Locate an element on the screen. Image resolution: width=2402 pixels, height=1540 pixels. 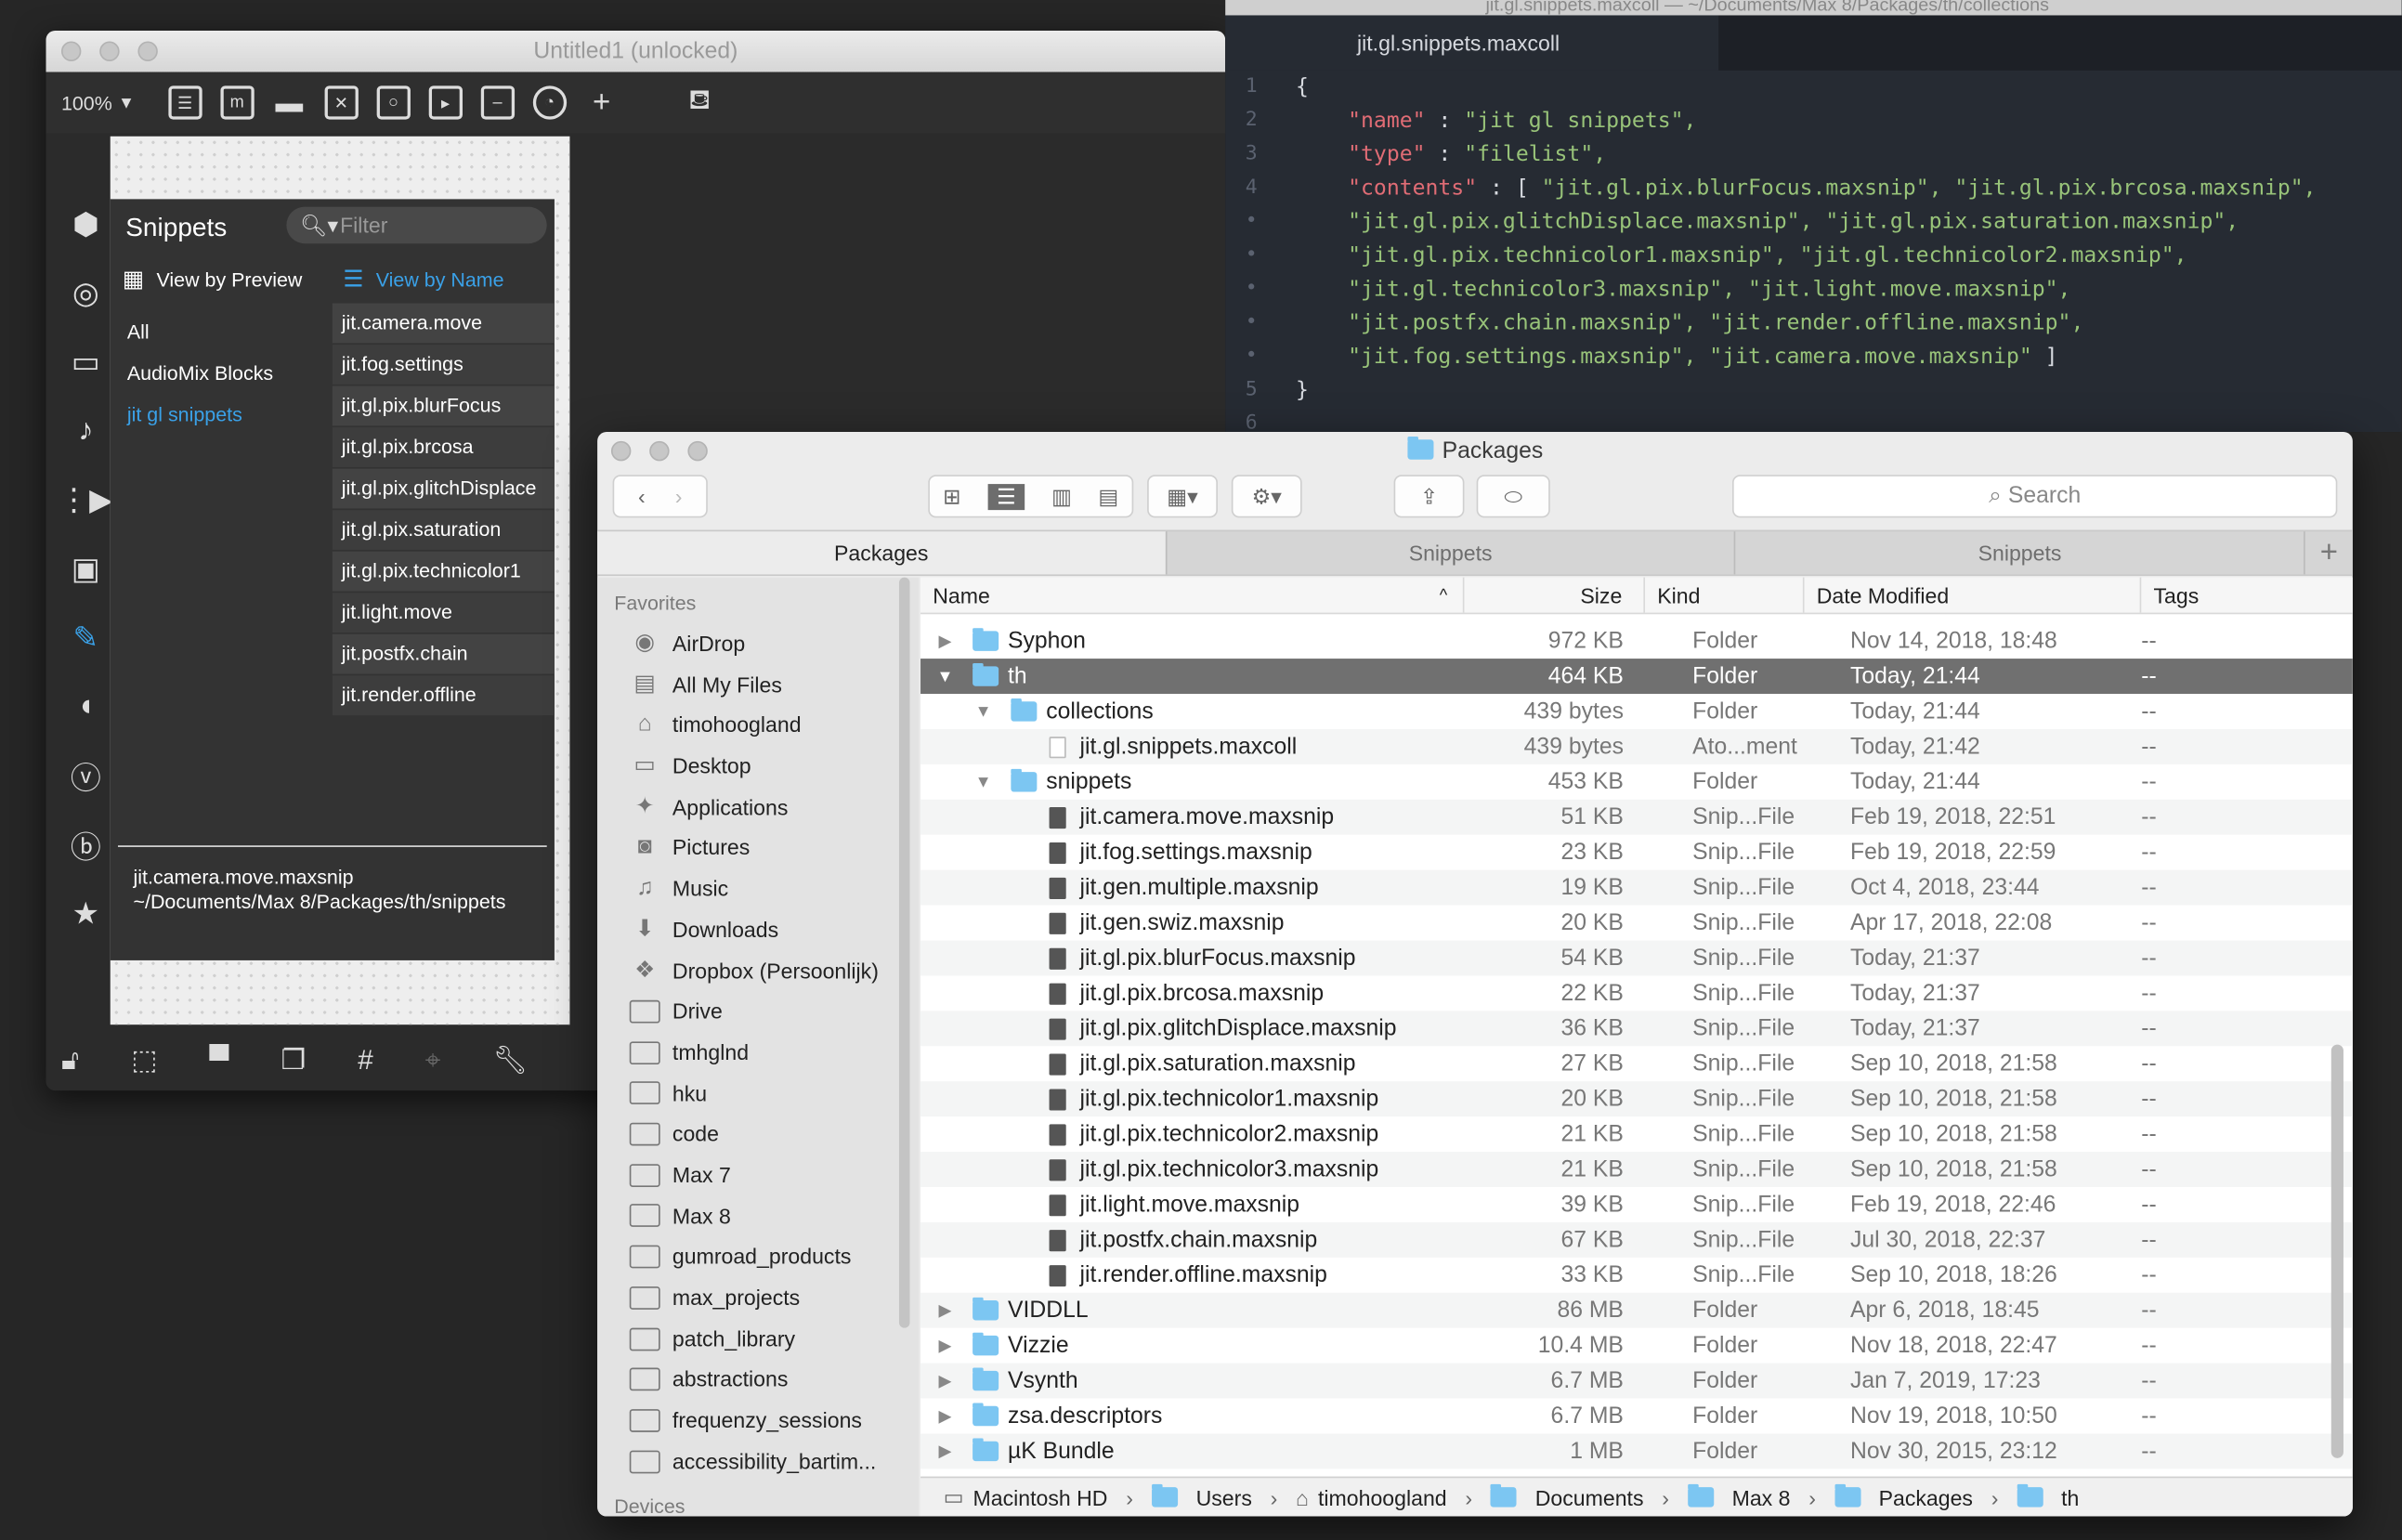
category-item: All is located at coordinates (200, 332).